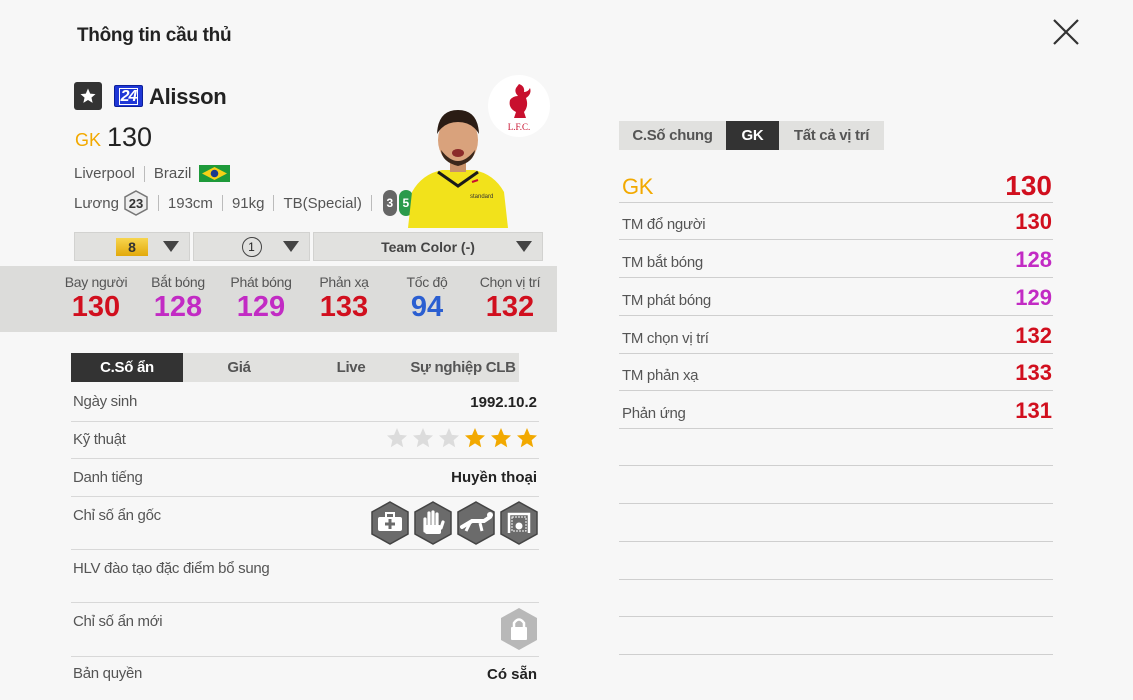  Describe the element at coordinates (108, 673) in the screenshot. I see `license-label: Bản quyền` at that location.